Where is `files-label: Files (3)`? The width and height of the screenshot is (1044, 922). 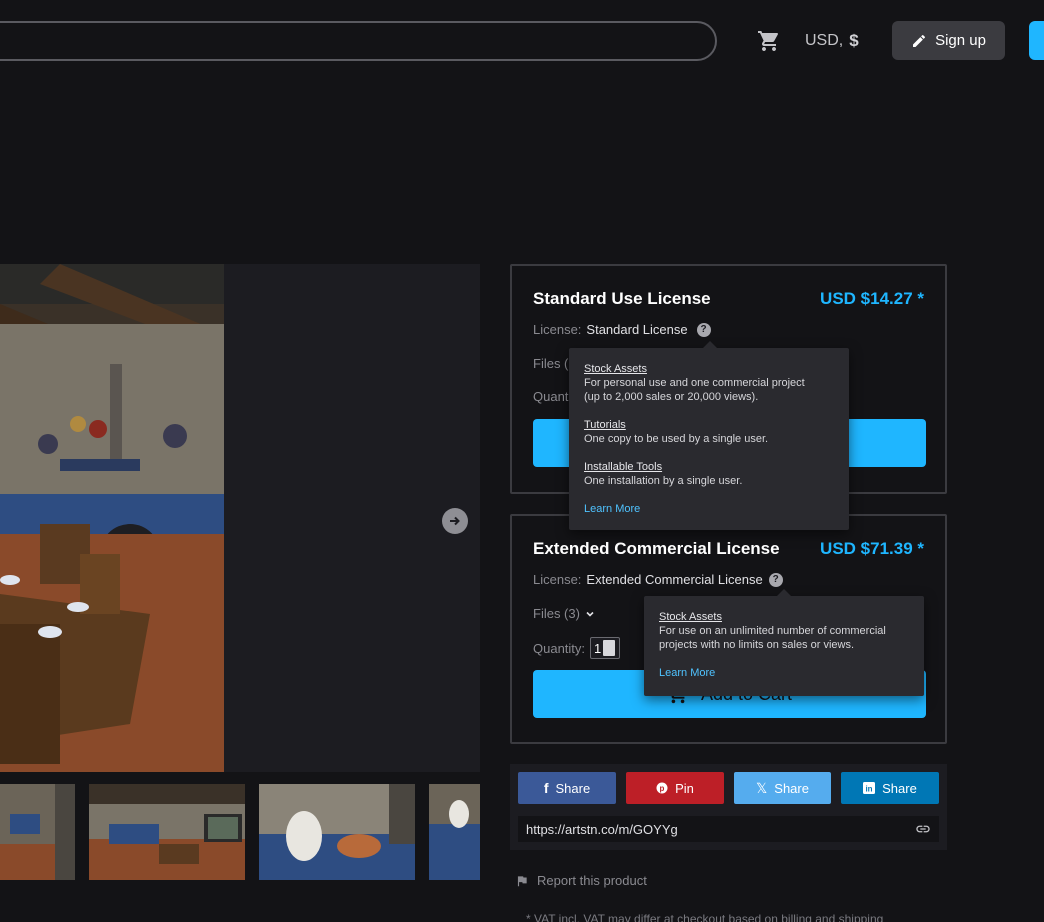
files-label: Files (3) is located at coordinates (556, 613).